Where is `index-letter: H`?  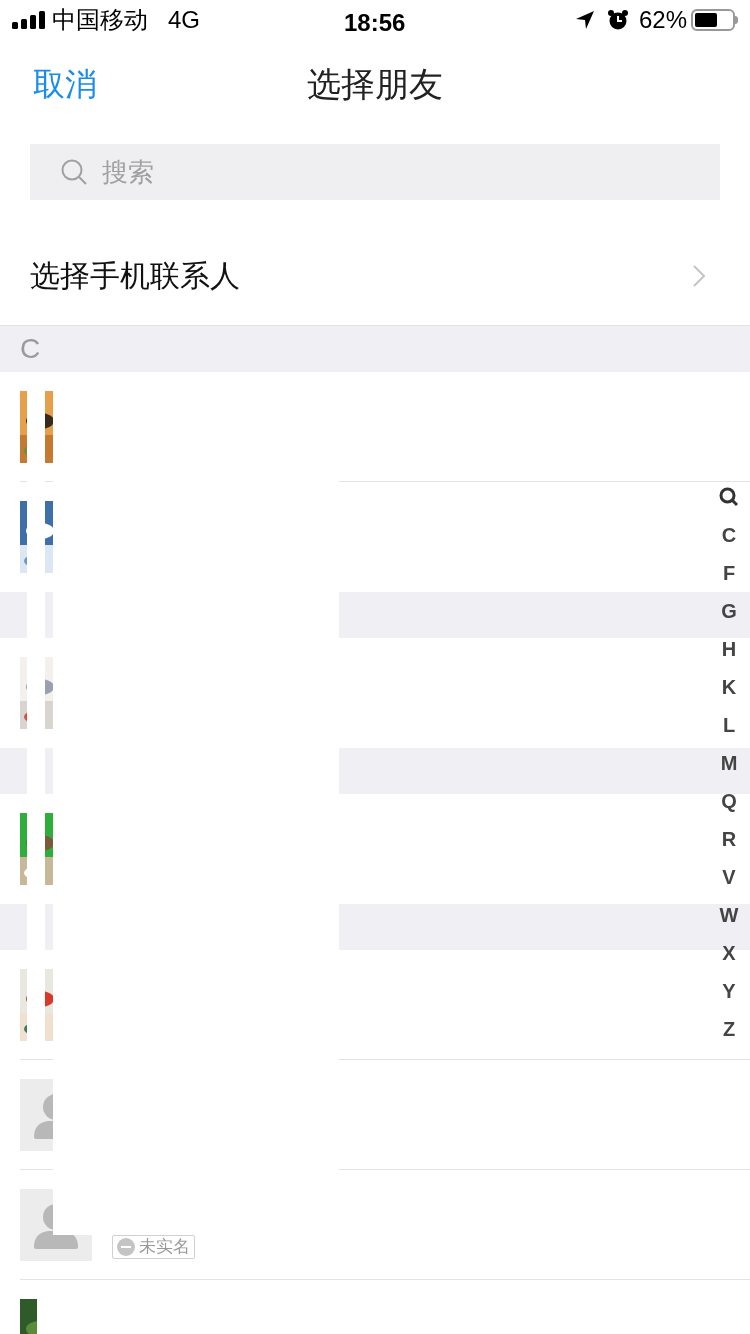
index-letter: H is located at coordinates (729, 649).